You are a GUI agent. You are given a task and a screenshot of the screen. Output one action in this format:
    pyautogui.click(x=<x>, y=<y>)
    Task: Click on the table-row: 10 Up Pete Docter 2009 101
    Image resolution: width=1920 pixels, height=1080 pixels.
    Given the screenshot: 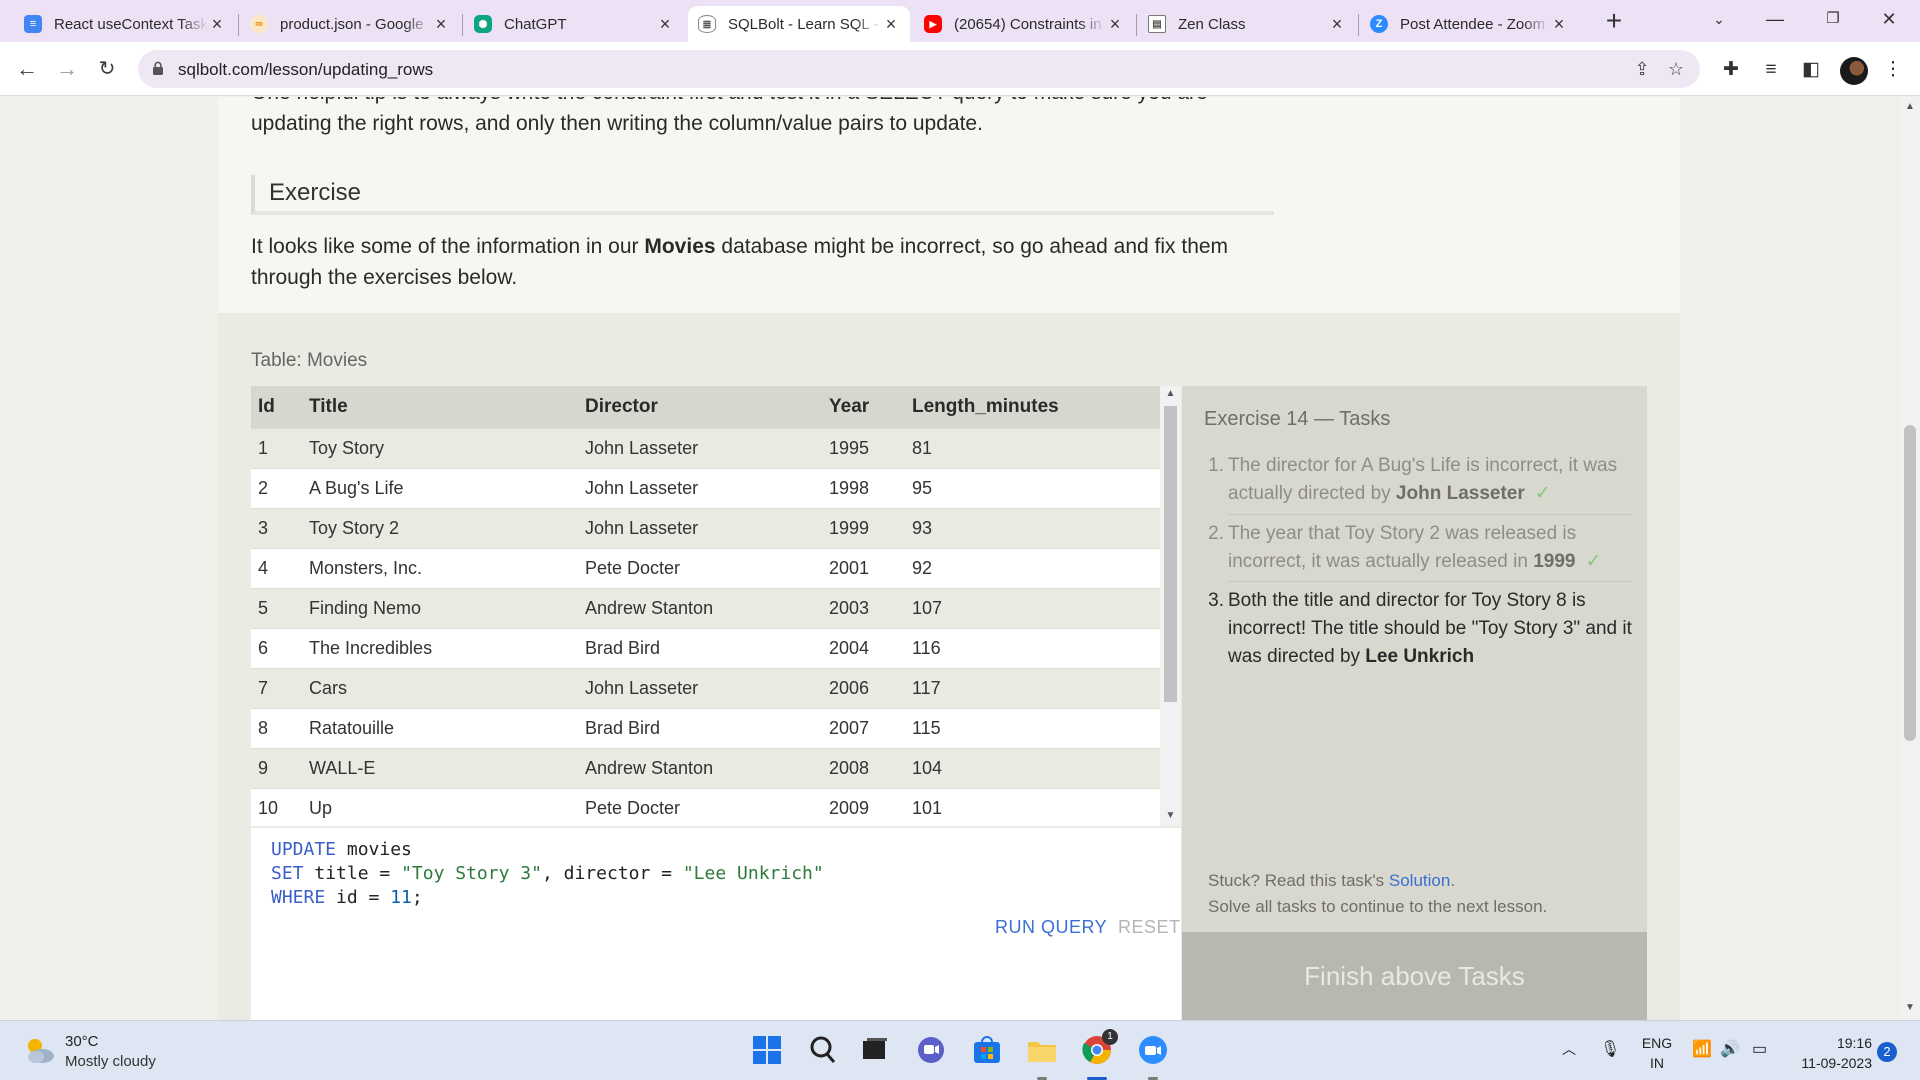 What is the action you would take?
    pyautogui.click(x=705, y=806)
    